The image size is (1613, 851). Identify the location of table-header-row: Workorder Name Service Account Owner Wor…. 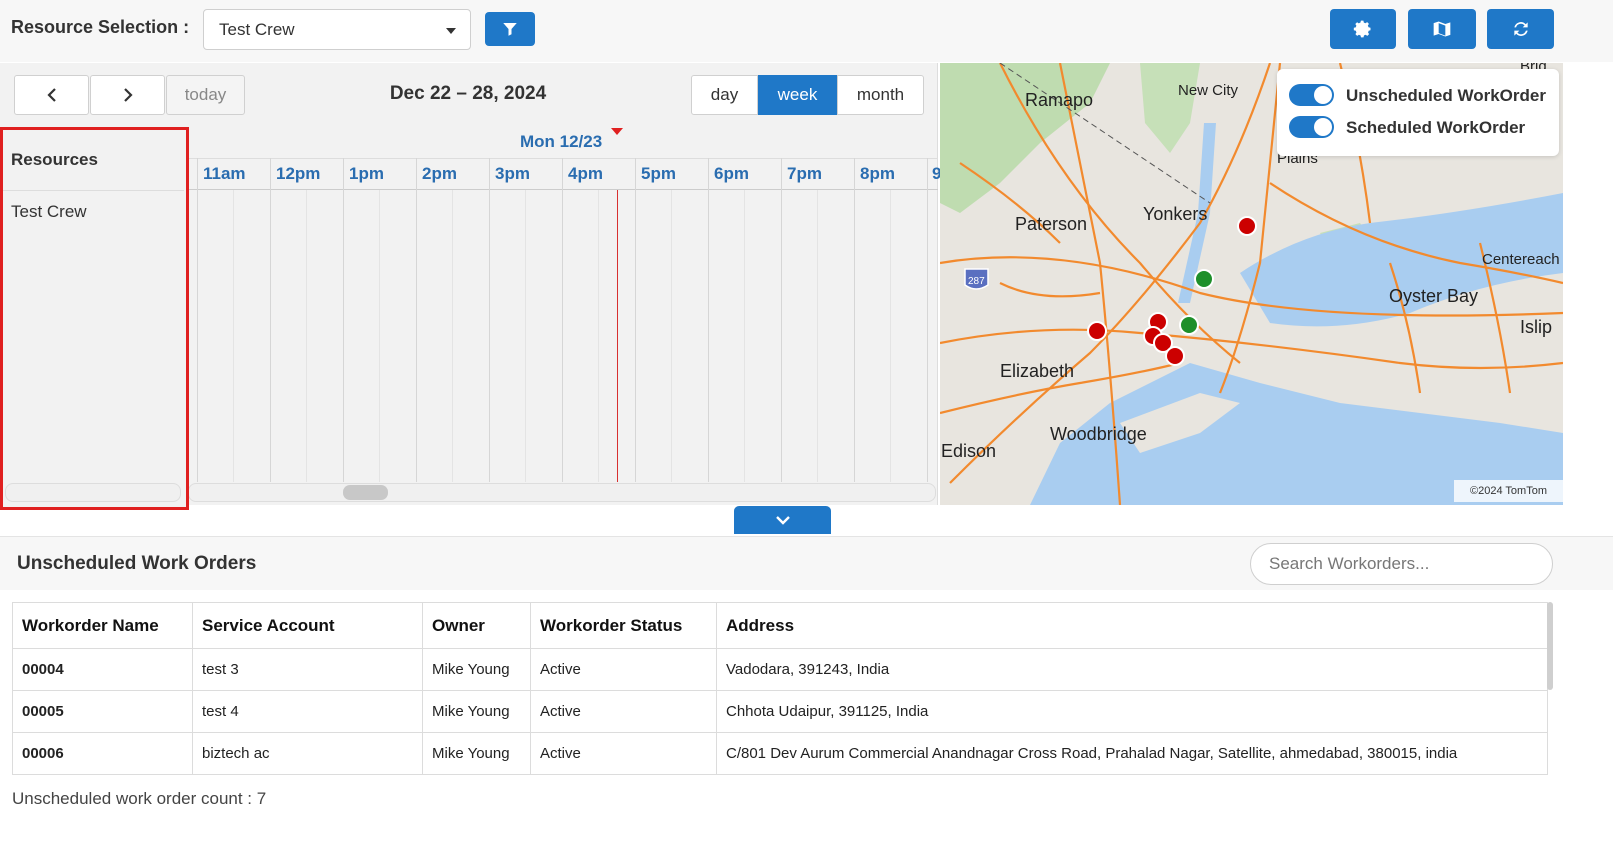
(780, 625).